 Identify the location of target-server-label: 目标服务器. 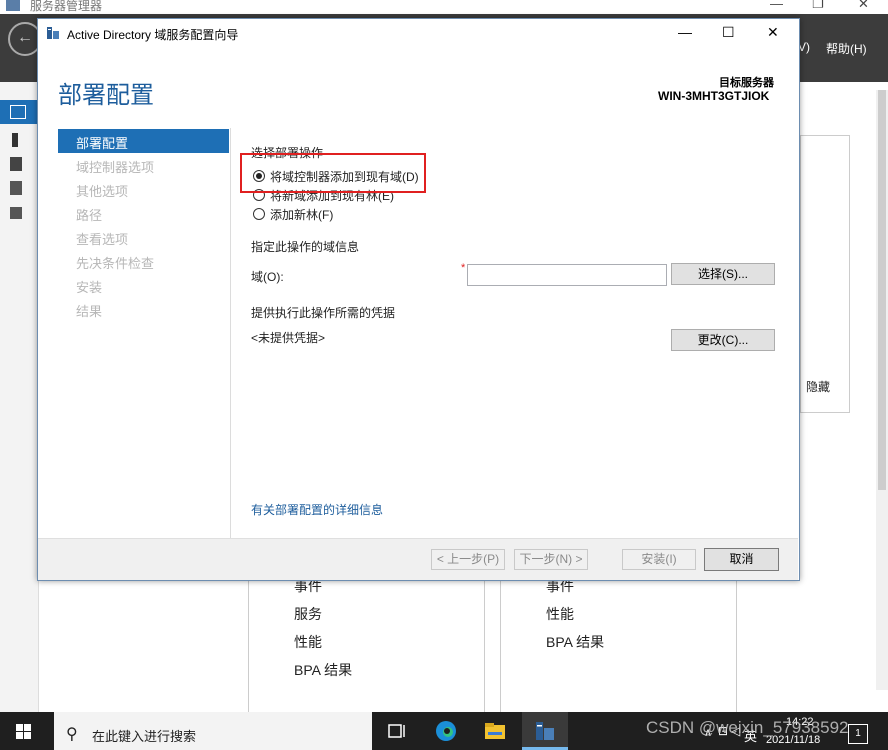
(746, 83).